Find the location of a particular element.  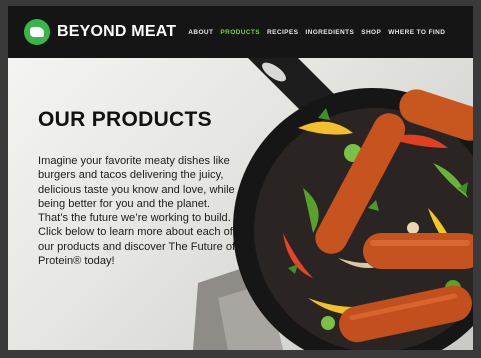

nav-item-where-to-find: WHERE TO FIND is located at coordinates (416, 32).